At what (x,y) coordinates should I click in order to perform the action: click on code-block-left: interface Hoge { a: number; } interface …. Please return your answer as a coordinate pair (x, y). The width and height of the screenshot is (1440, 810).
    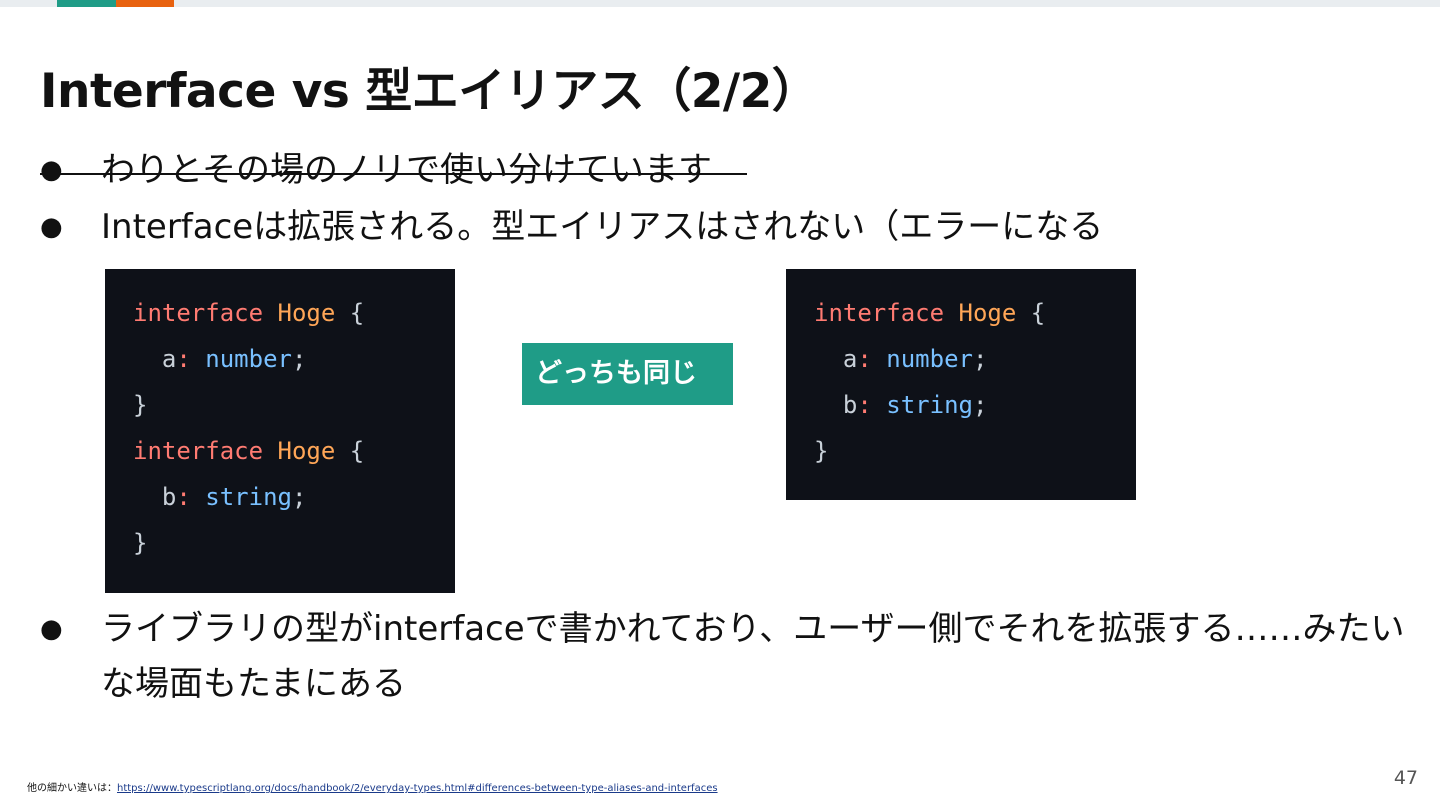
    Looking at the image, I should click on (280, 431).